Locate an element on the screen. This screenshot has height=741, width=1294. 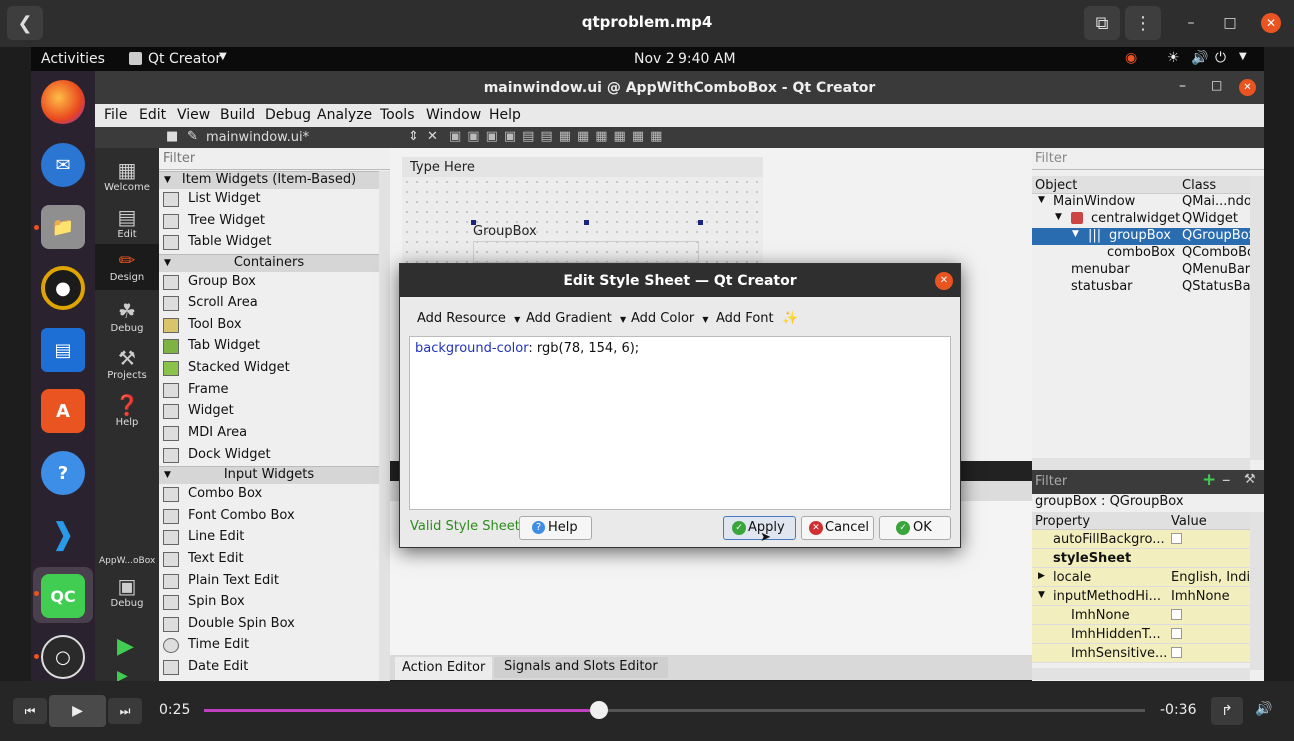
clock: 9:40 AM is located at coordinates (707, 59).